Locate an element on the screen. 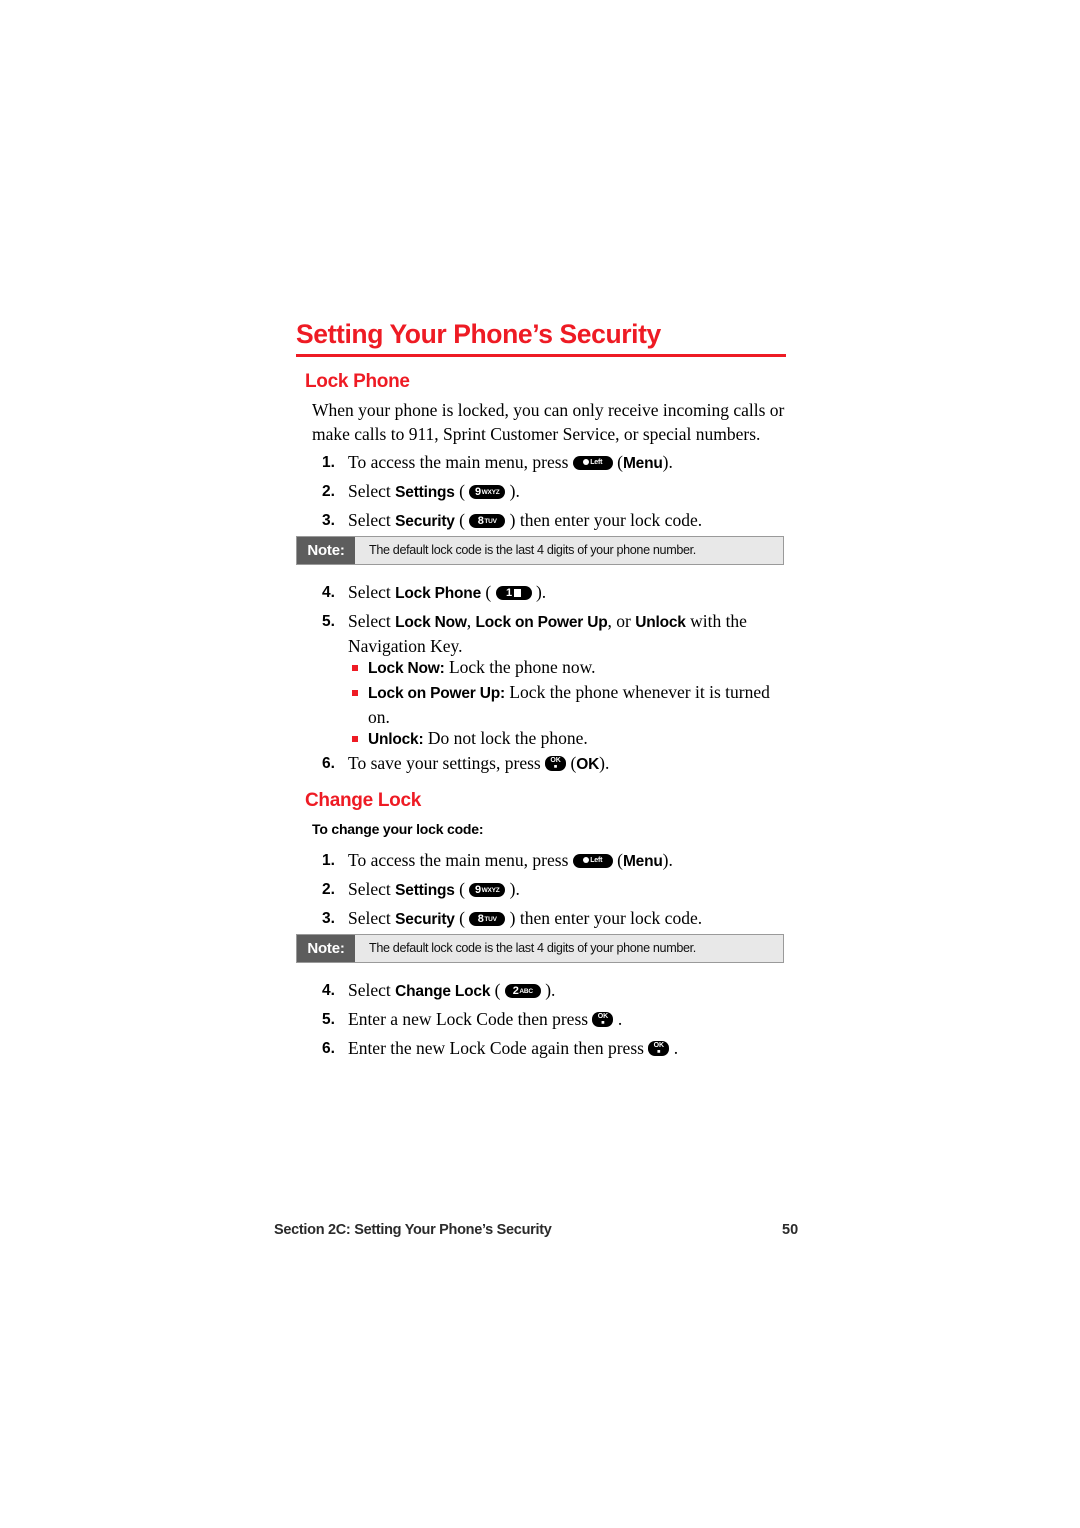 The image size is (1080, 1528). step-text: To save your settings, press OK ■ (OK). is located at coordinates (570, 764).